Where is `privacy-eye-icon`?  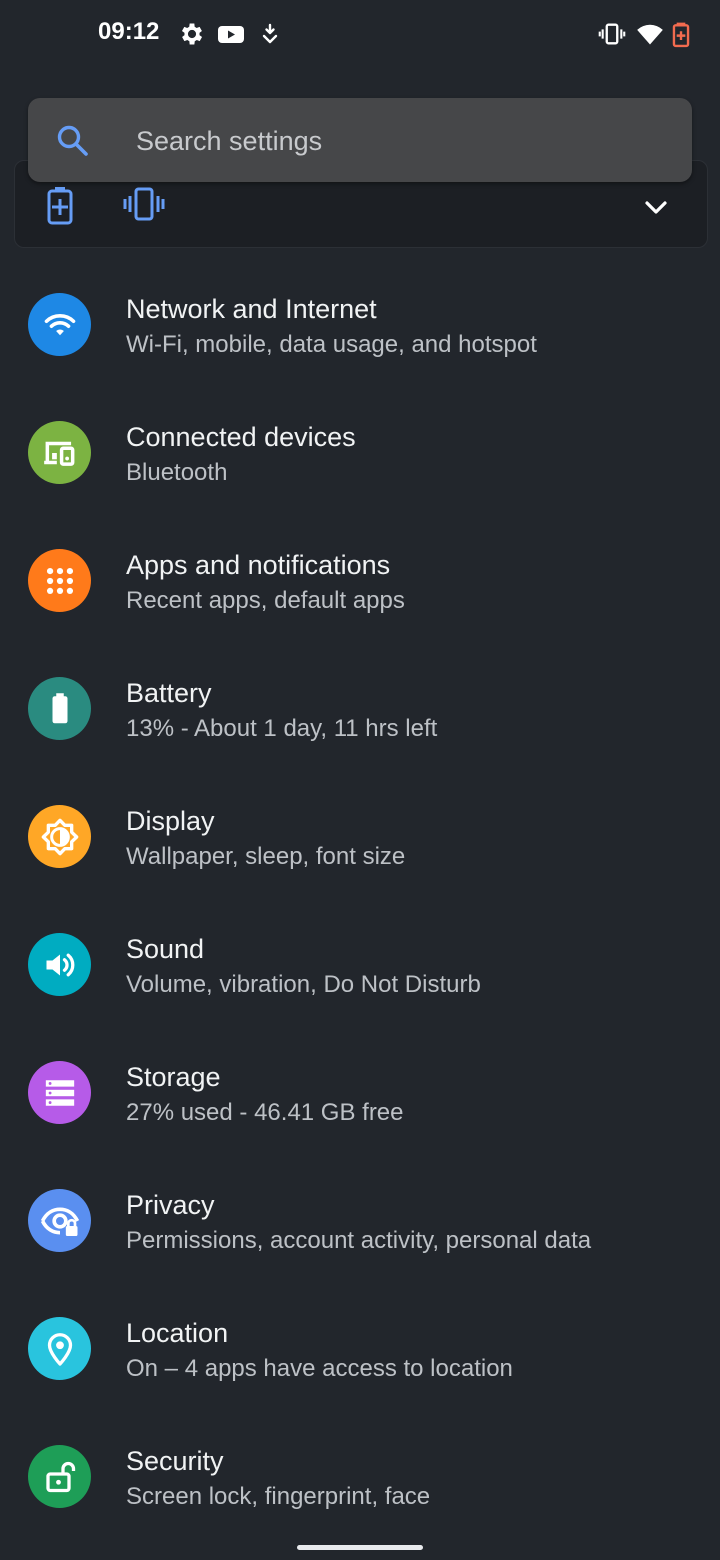 privacy-eye-icon is located at coordinates (59, 1220).